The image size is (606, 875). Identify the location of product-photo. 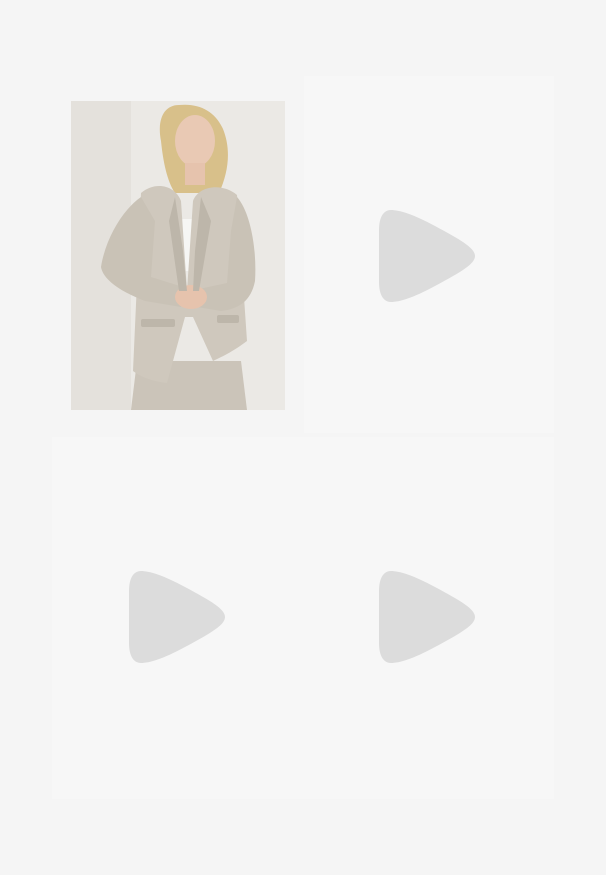
(178, 255).